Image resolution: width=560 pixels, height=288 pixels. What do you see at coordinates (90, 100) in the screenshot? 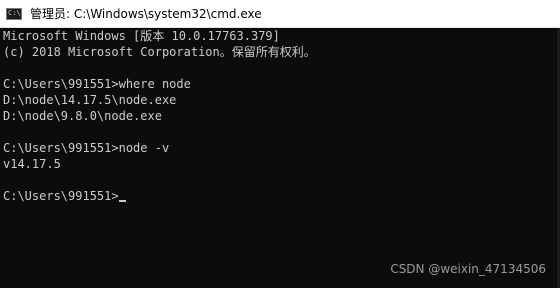
I see `console-line-output: D:\node\14.17.5\node.exe` at bounding box center [90, 100].